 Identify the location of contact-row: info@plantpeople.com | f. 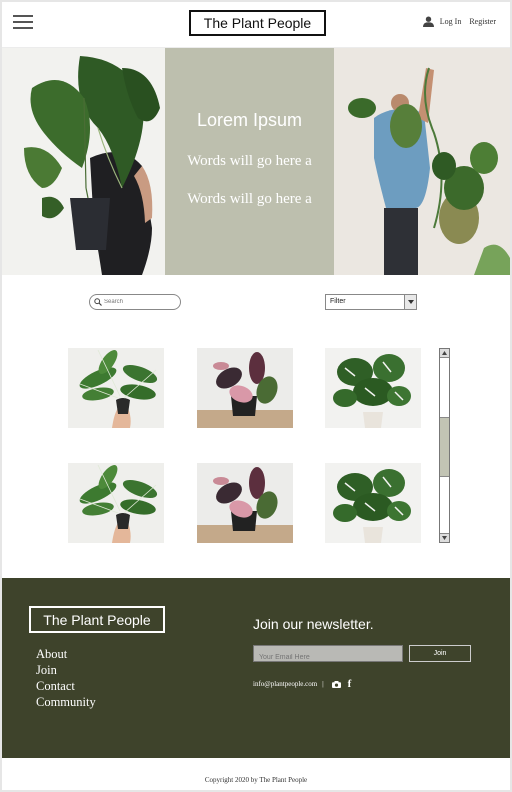
(305, 684).